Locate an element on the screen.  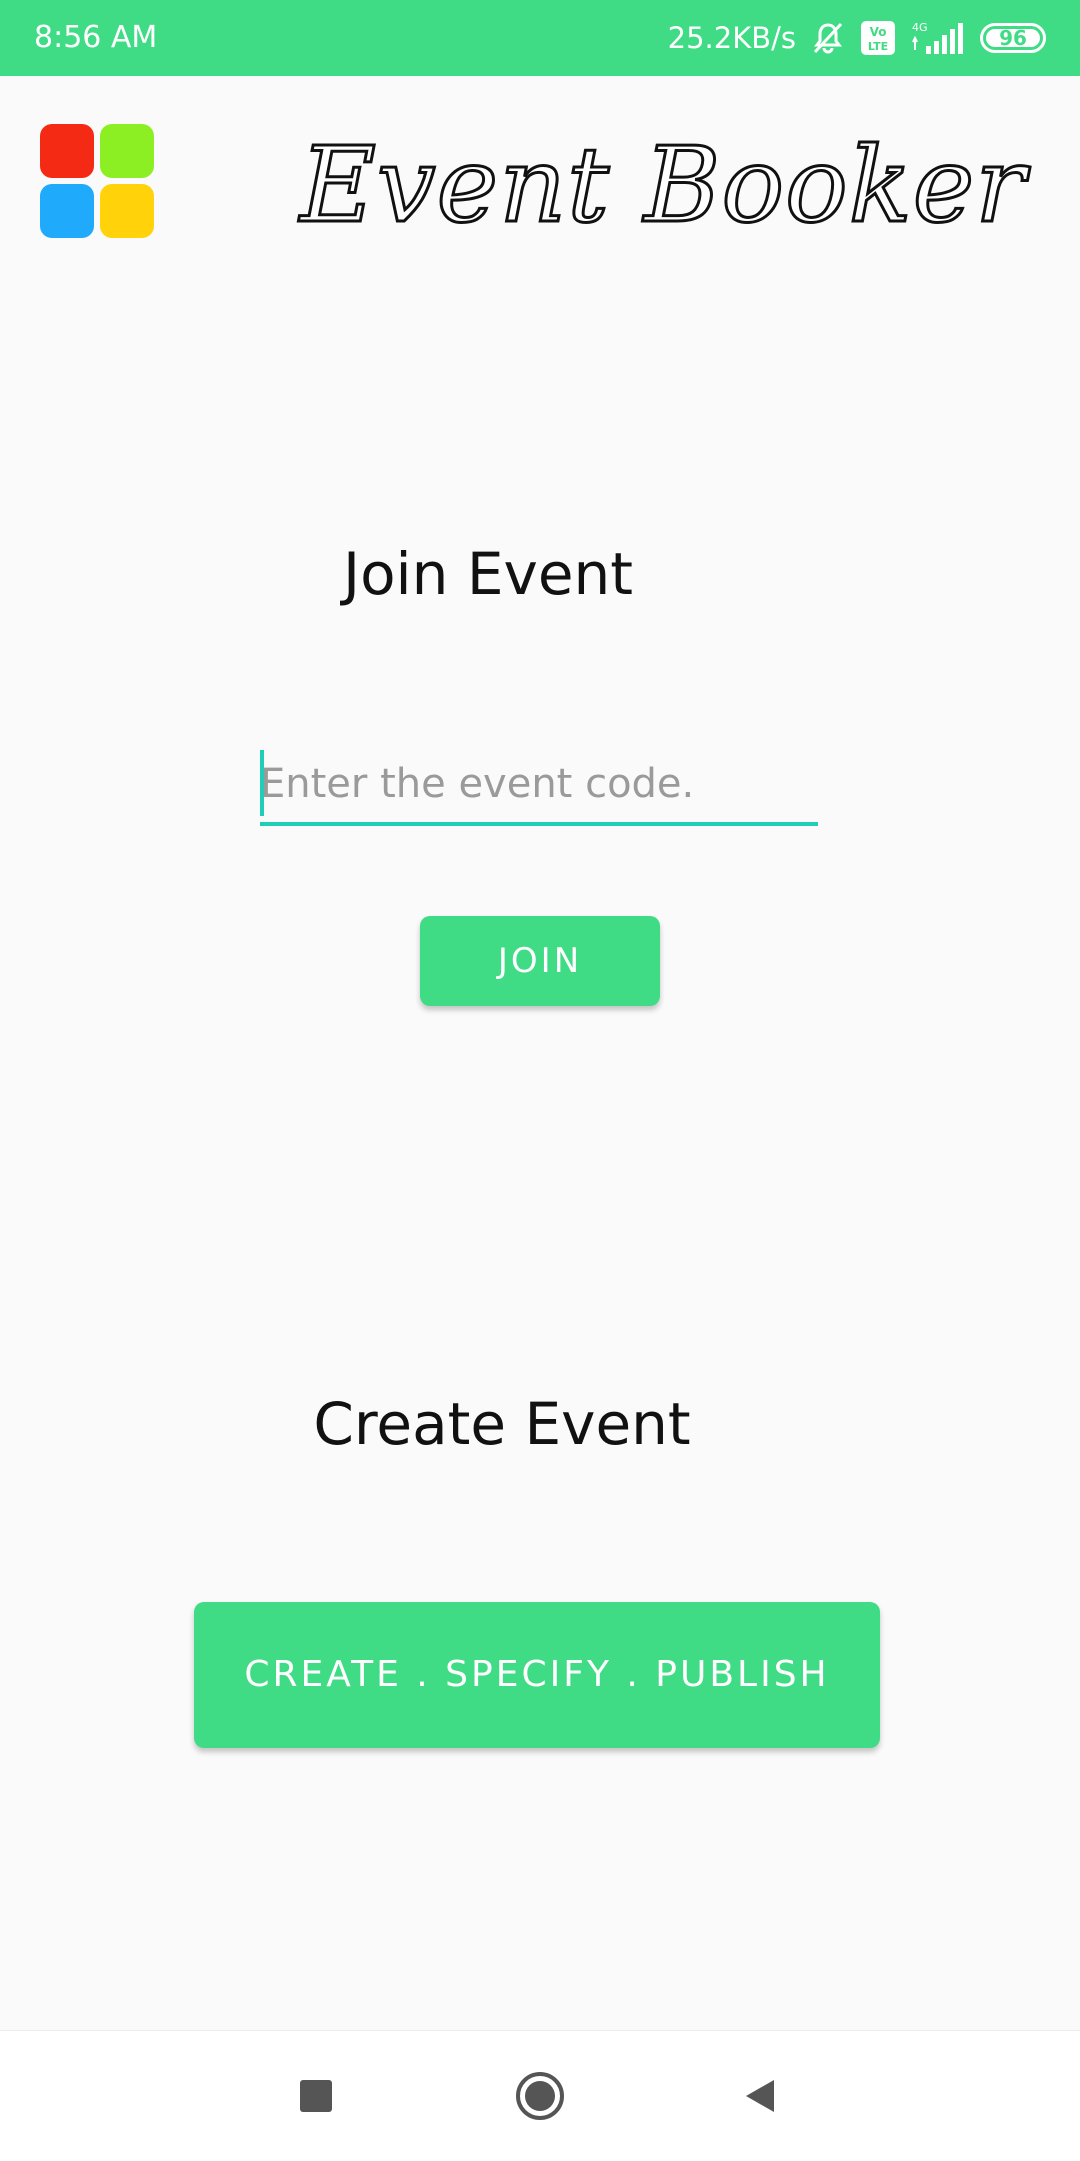
event-code-input is located at coordinates (539, 784).